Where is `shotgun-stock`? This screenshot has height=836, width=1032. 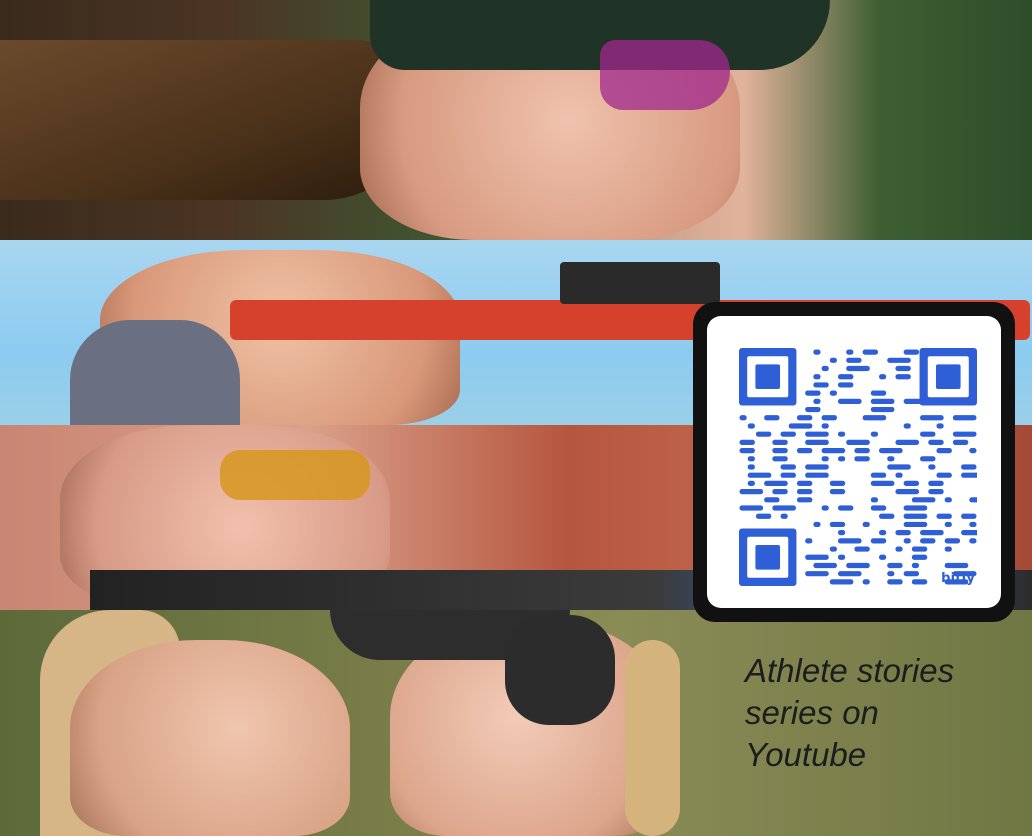
shotgun-stock is located at coordinates (210, 120).